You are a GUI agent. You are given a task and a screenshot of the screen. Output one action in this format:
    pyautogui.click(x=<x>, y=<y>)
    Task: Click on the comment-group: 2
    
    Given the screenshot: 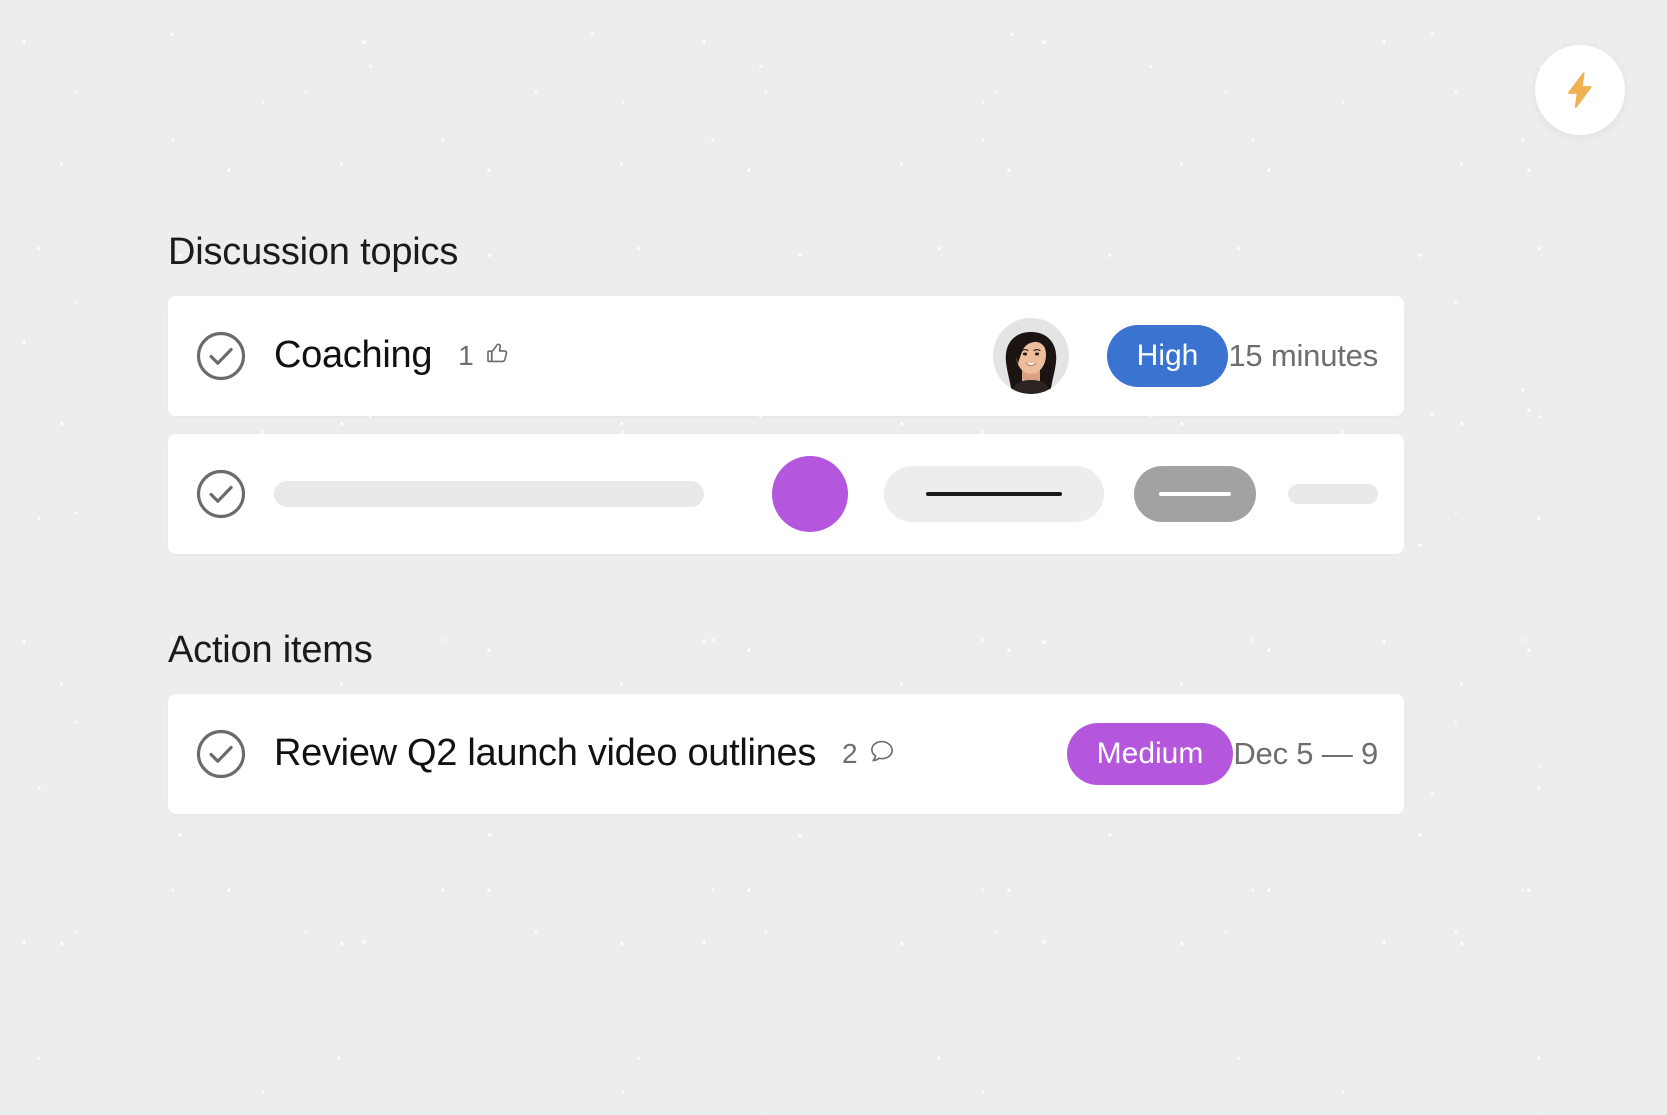 What is the action you would take?
    pyautogui.click(x=869, y=753)
    